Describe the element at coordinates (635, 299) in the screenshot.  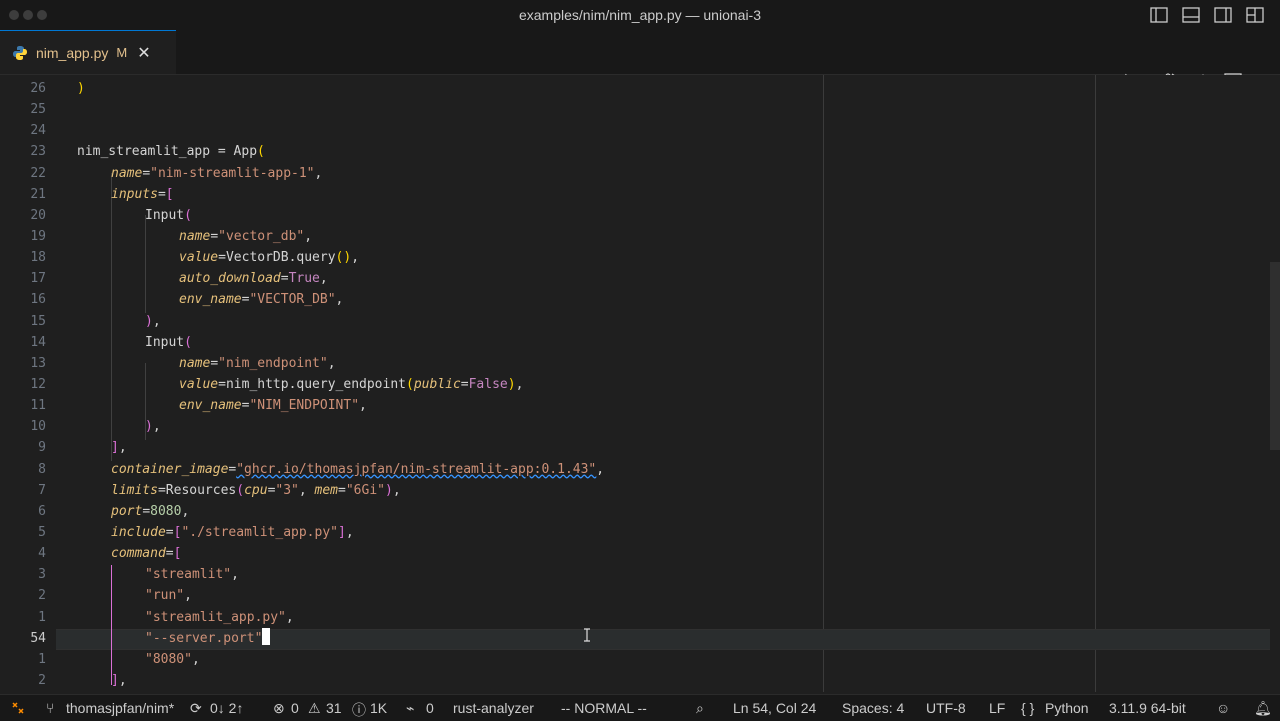
I see `code-line: 16 env_name="VECTOR_DB",` at that location.